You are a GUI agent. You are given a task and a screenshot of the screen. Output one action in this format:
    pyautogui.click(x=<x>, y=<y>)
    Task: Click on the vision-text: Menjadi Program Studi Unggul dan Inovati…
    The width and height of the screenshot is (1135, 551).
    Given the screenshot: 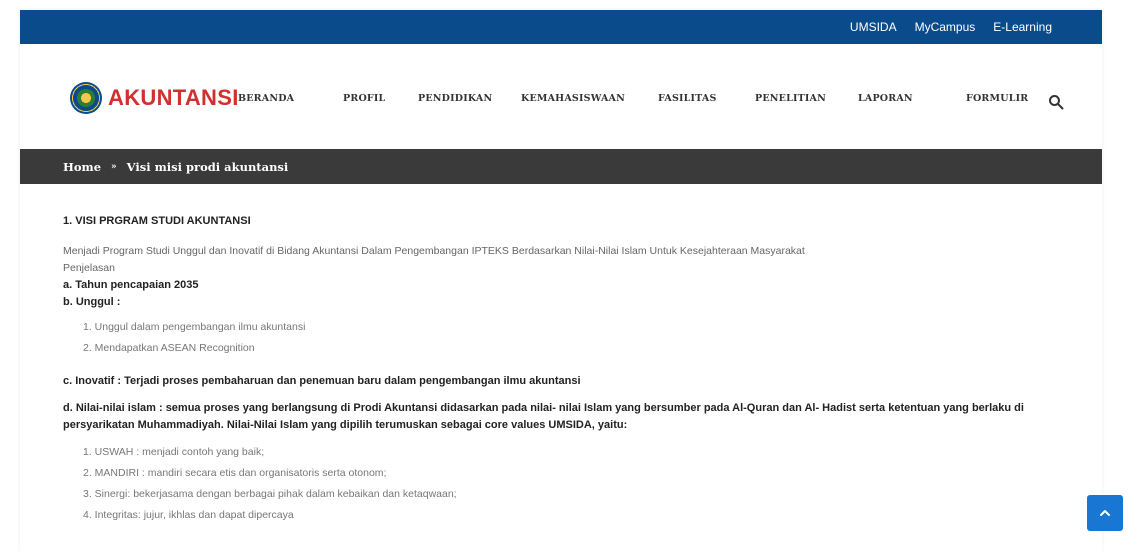 What is the action you would take?
    pyautogui.click(x=434, y=251)
    